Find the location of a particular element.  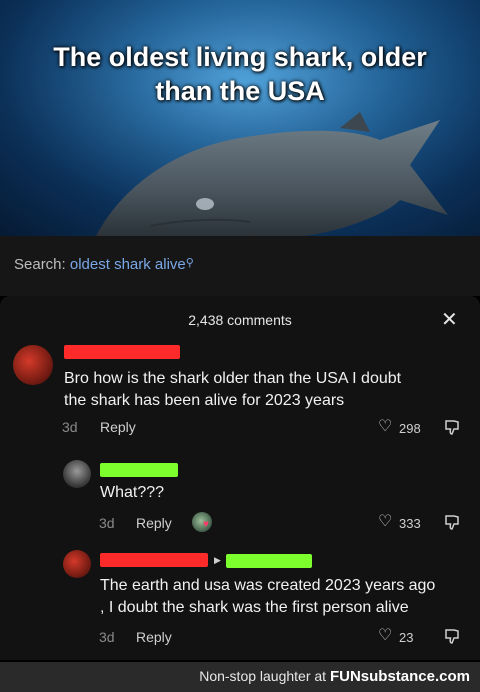

like-count: 298 is located at coordinates (410, 428).